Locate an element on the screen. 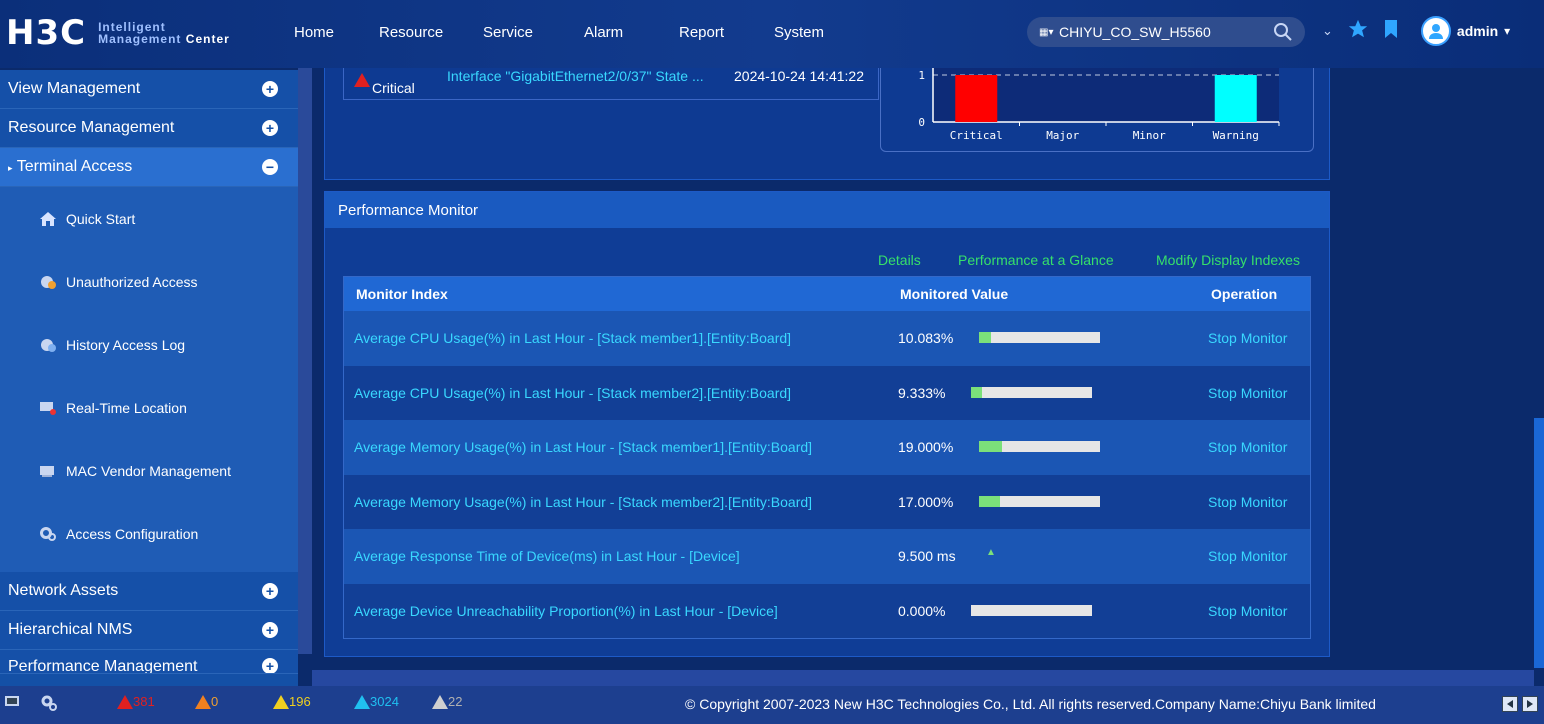  sidebar-scroll-gutter is located at coordinates (305, 361).